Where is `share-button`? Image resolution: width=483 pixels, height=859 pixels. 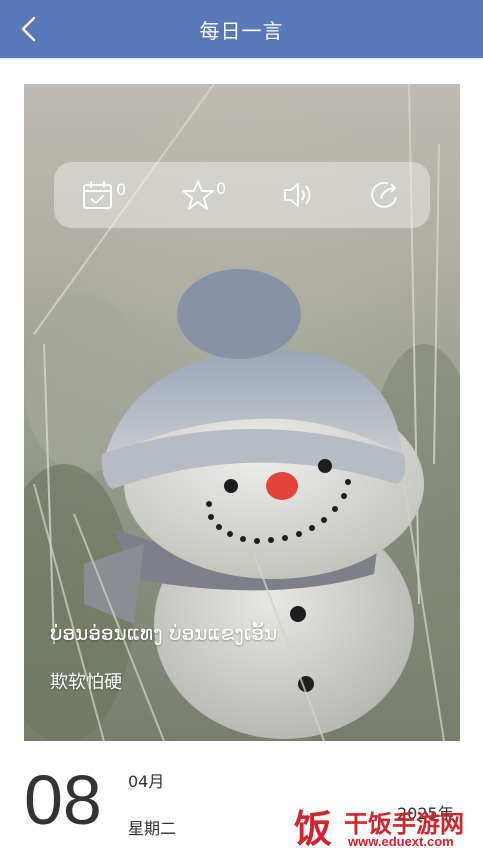
share-button is located at coordinates (386, 195).